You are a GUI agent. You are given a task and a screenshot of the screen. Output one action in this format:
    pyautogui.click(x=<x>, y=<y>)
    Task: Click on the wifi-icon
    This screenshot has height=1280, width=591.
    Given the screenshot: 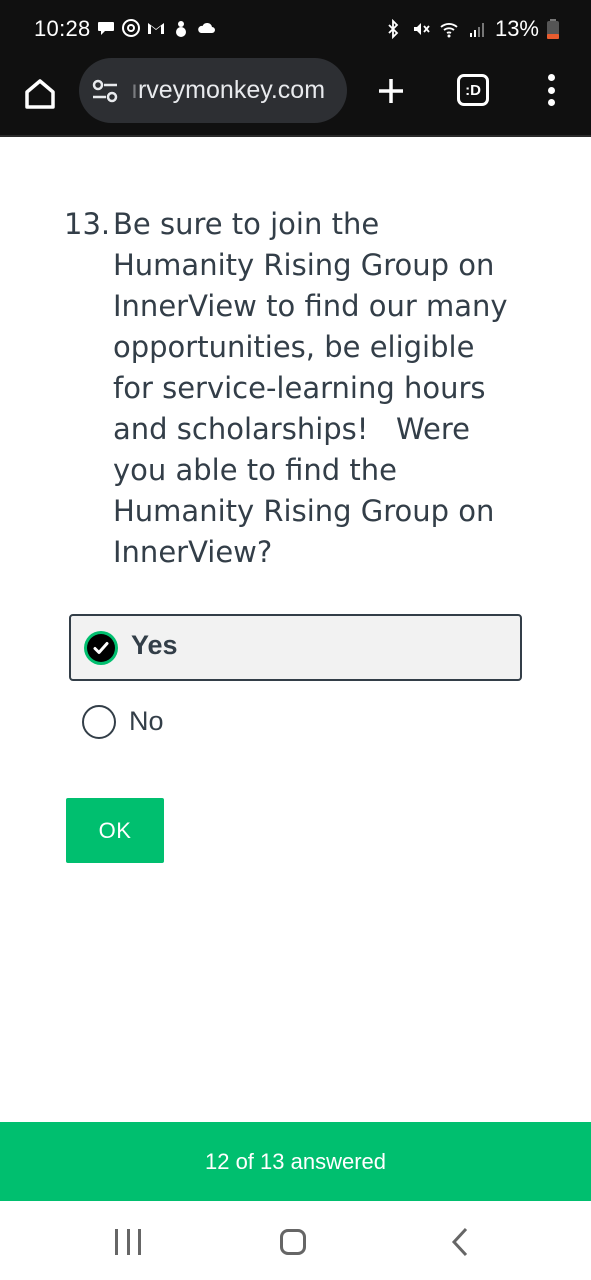 What is the action you would take?
    pyautogui.click(x=449, y=30)
    